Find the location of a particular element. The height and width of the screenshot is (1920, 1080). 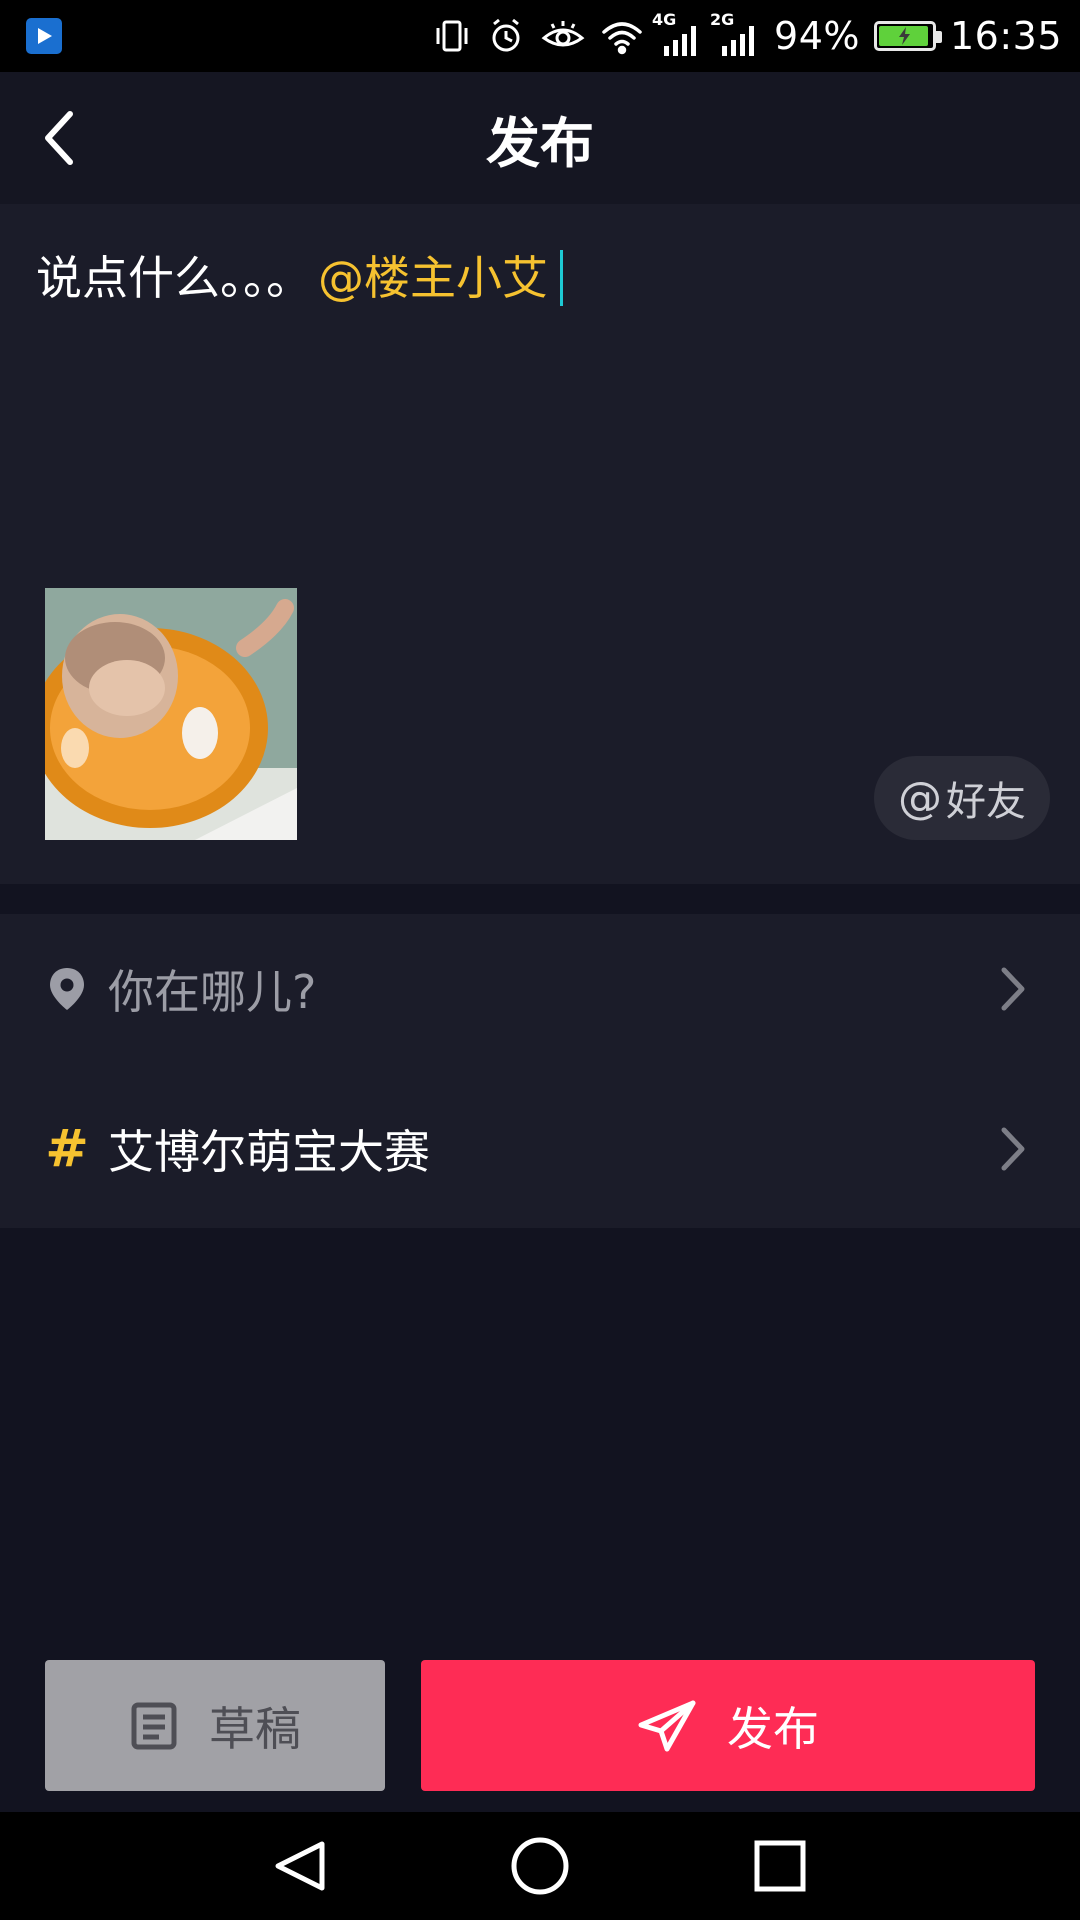

chevron-left-icon is located at coordinates (59, 138).